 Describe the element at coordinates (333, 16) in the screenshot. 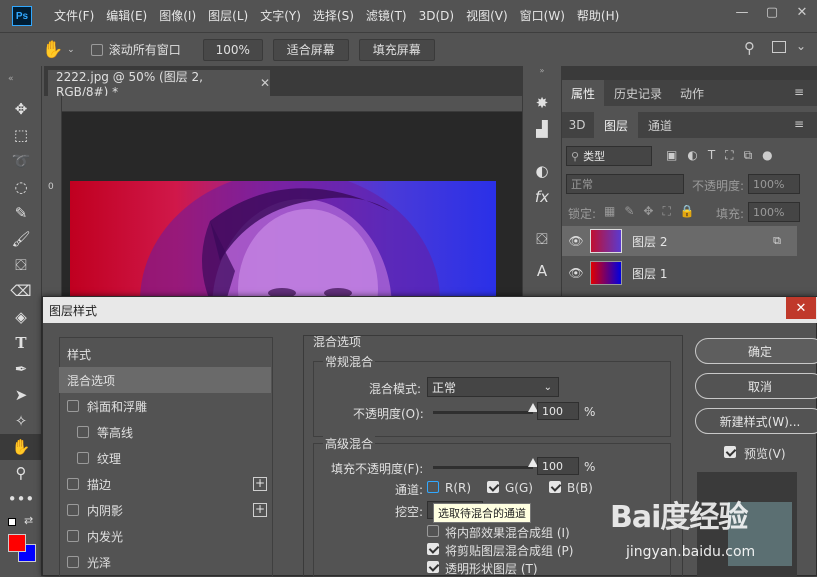

I see `menu-item: 选择(S)` at that location.